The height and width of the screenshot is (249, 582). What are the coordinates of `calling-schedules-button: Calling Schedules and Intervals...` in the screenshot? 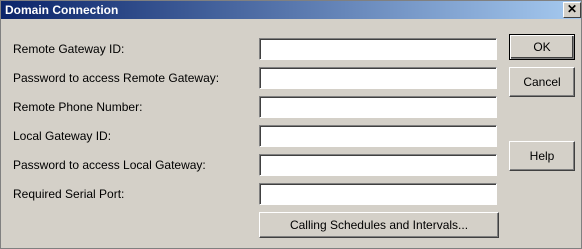 It's located at (379, 225).